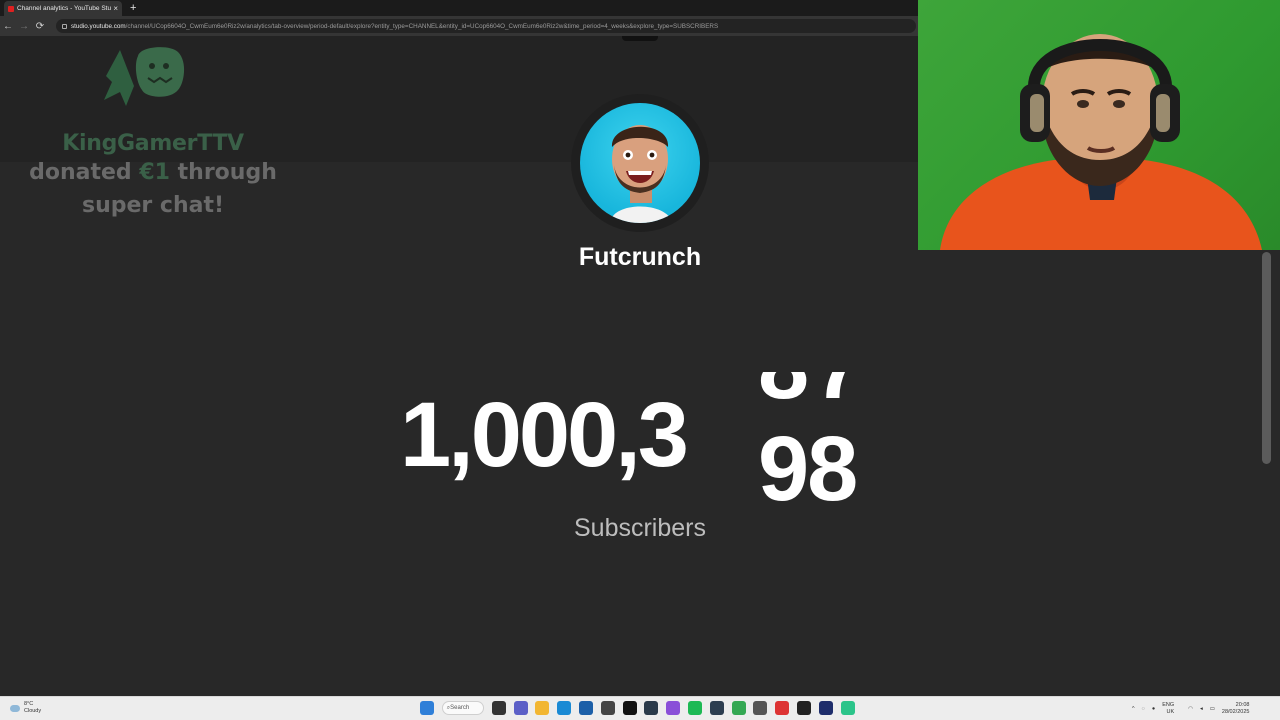 This screenshot has height=720, width=1280. What do you see at coordinates (1212, 709) in the screenshot?
I see `battery-icon: ▭` at bounding box center [1212, 709].